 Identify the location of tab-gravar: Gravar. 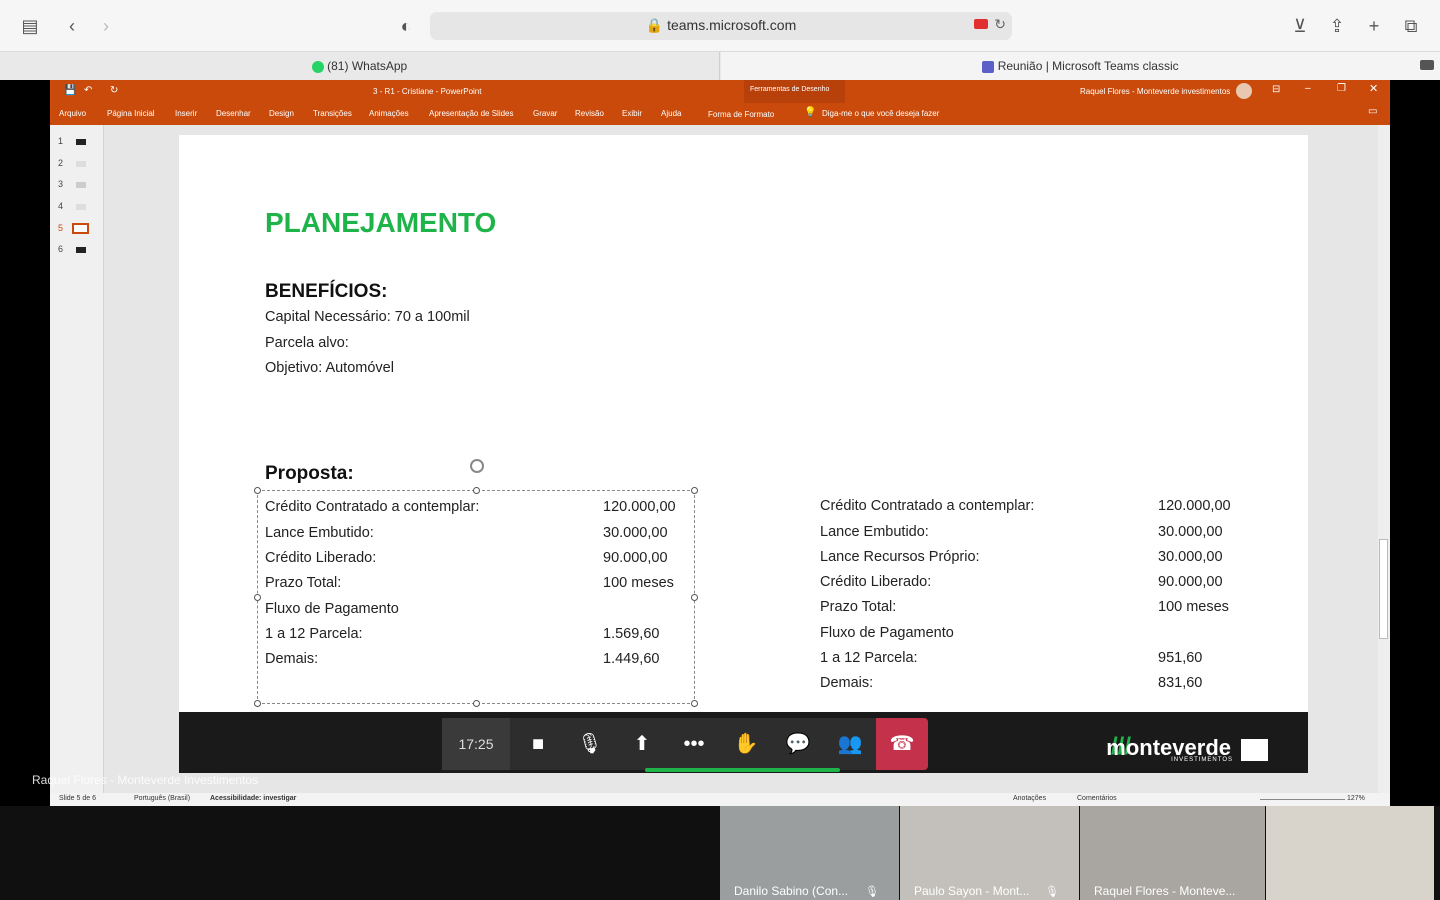
(545, 113).